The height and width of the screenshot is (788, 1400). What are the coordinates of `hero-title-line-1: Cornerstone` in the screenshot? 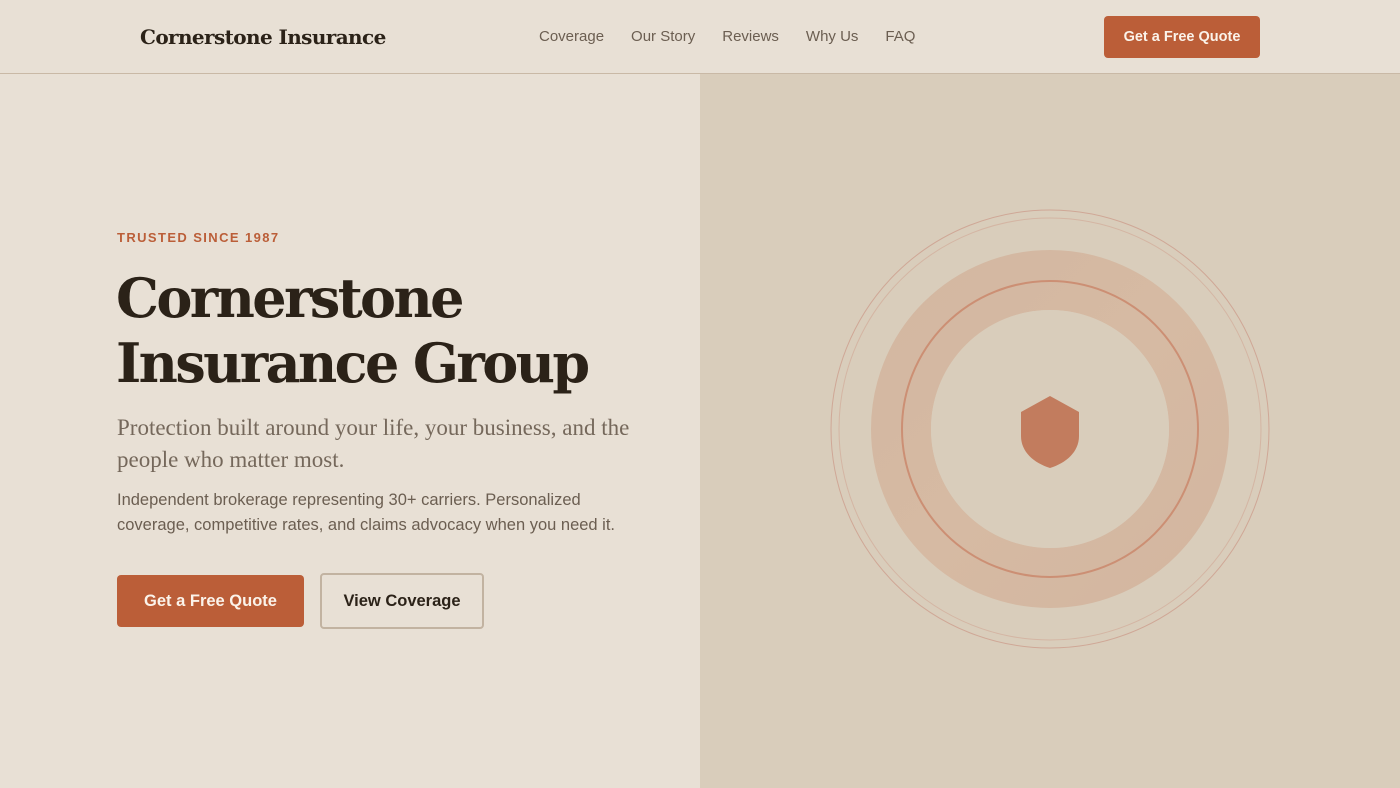 It's located at (290, 298).